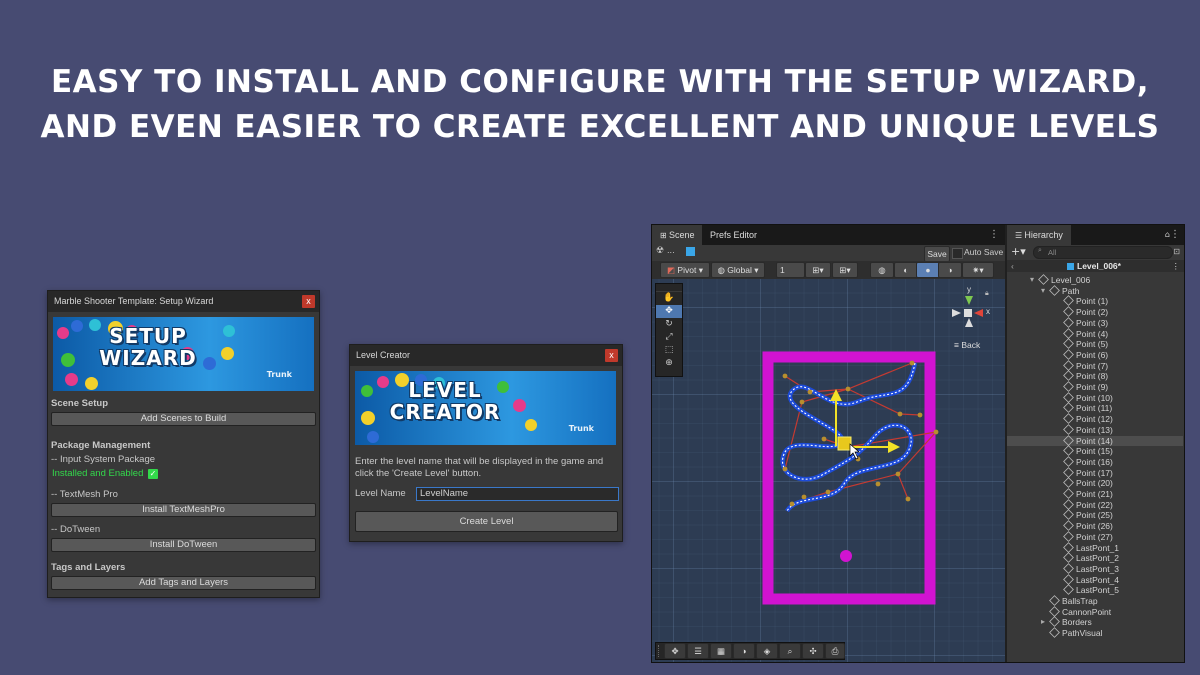 The image size is (1200, 675). What do you see at coordinates (486, 521) in the screenshot?
I see `create-level-button: Create Level` at bounding box center [486, 521].